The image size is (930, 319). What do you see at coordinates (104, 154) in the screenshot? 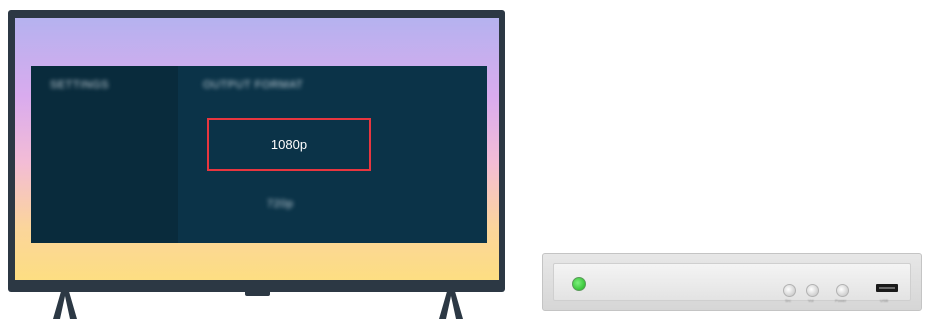
I see `menu-sidebar: SETTINGS` at bounding box center [104, 154].